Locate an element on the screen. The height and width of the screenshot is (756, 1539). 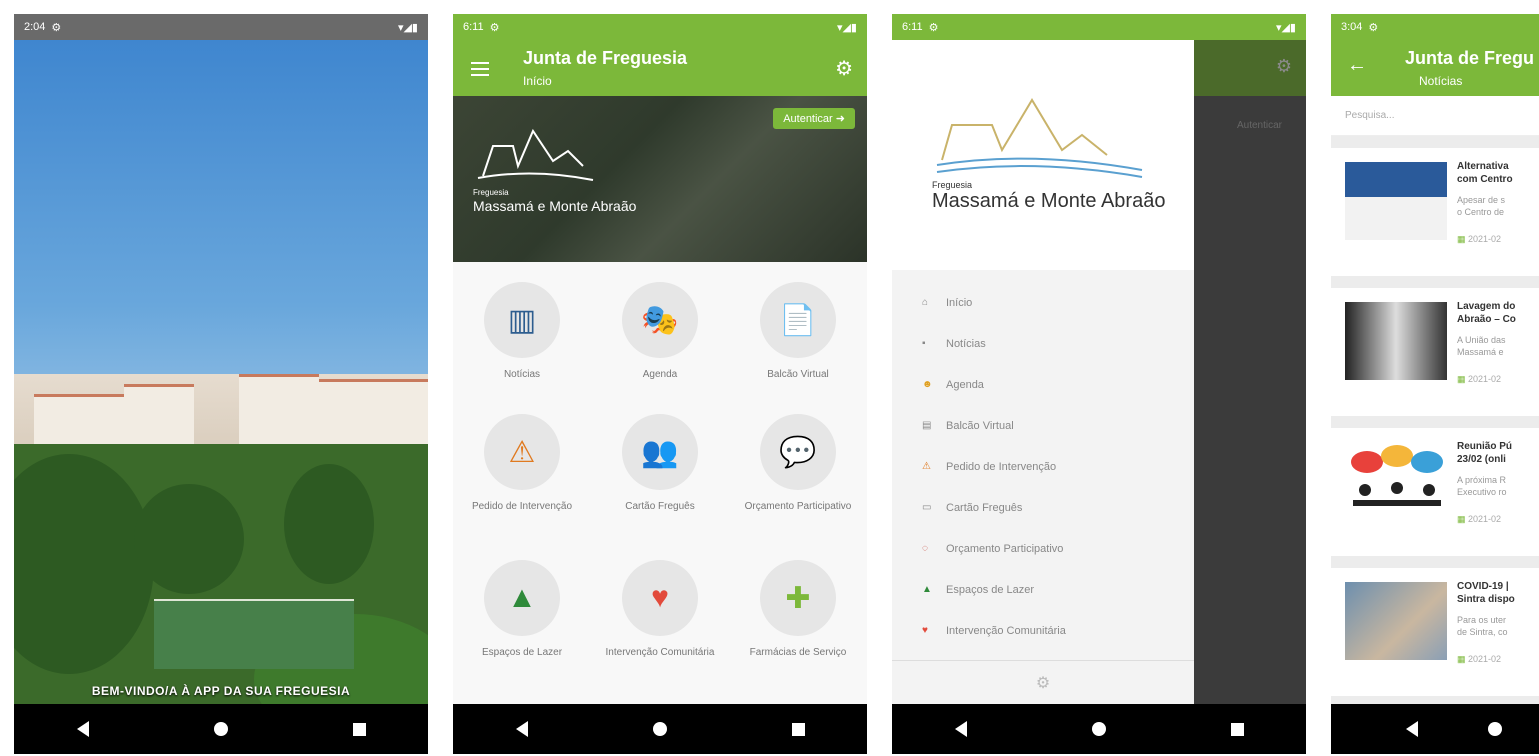
menu-item-orcamento-participativo: ◌ Orçamento Participativo is located at coordinates (1043, 548).